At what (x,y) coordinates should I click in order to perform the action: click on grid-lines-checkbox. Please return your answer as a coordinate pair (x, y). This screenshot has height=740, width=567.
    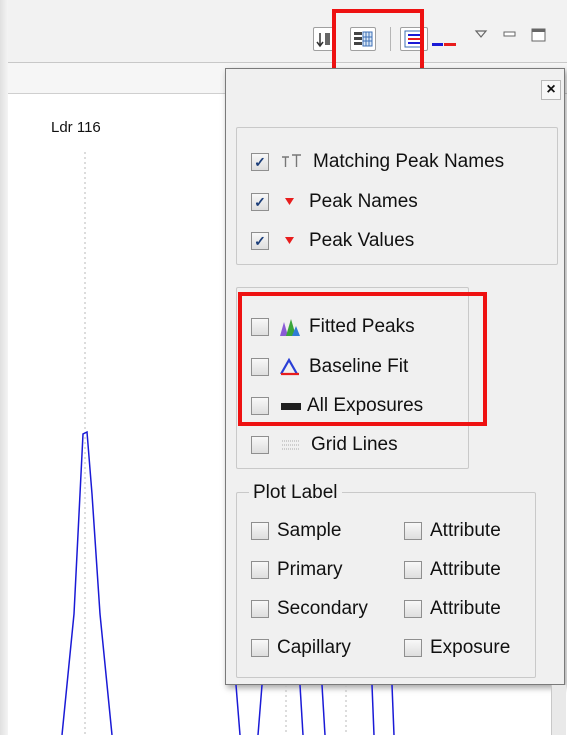
    Looking at the image, I should click on (260, 445).